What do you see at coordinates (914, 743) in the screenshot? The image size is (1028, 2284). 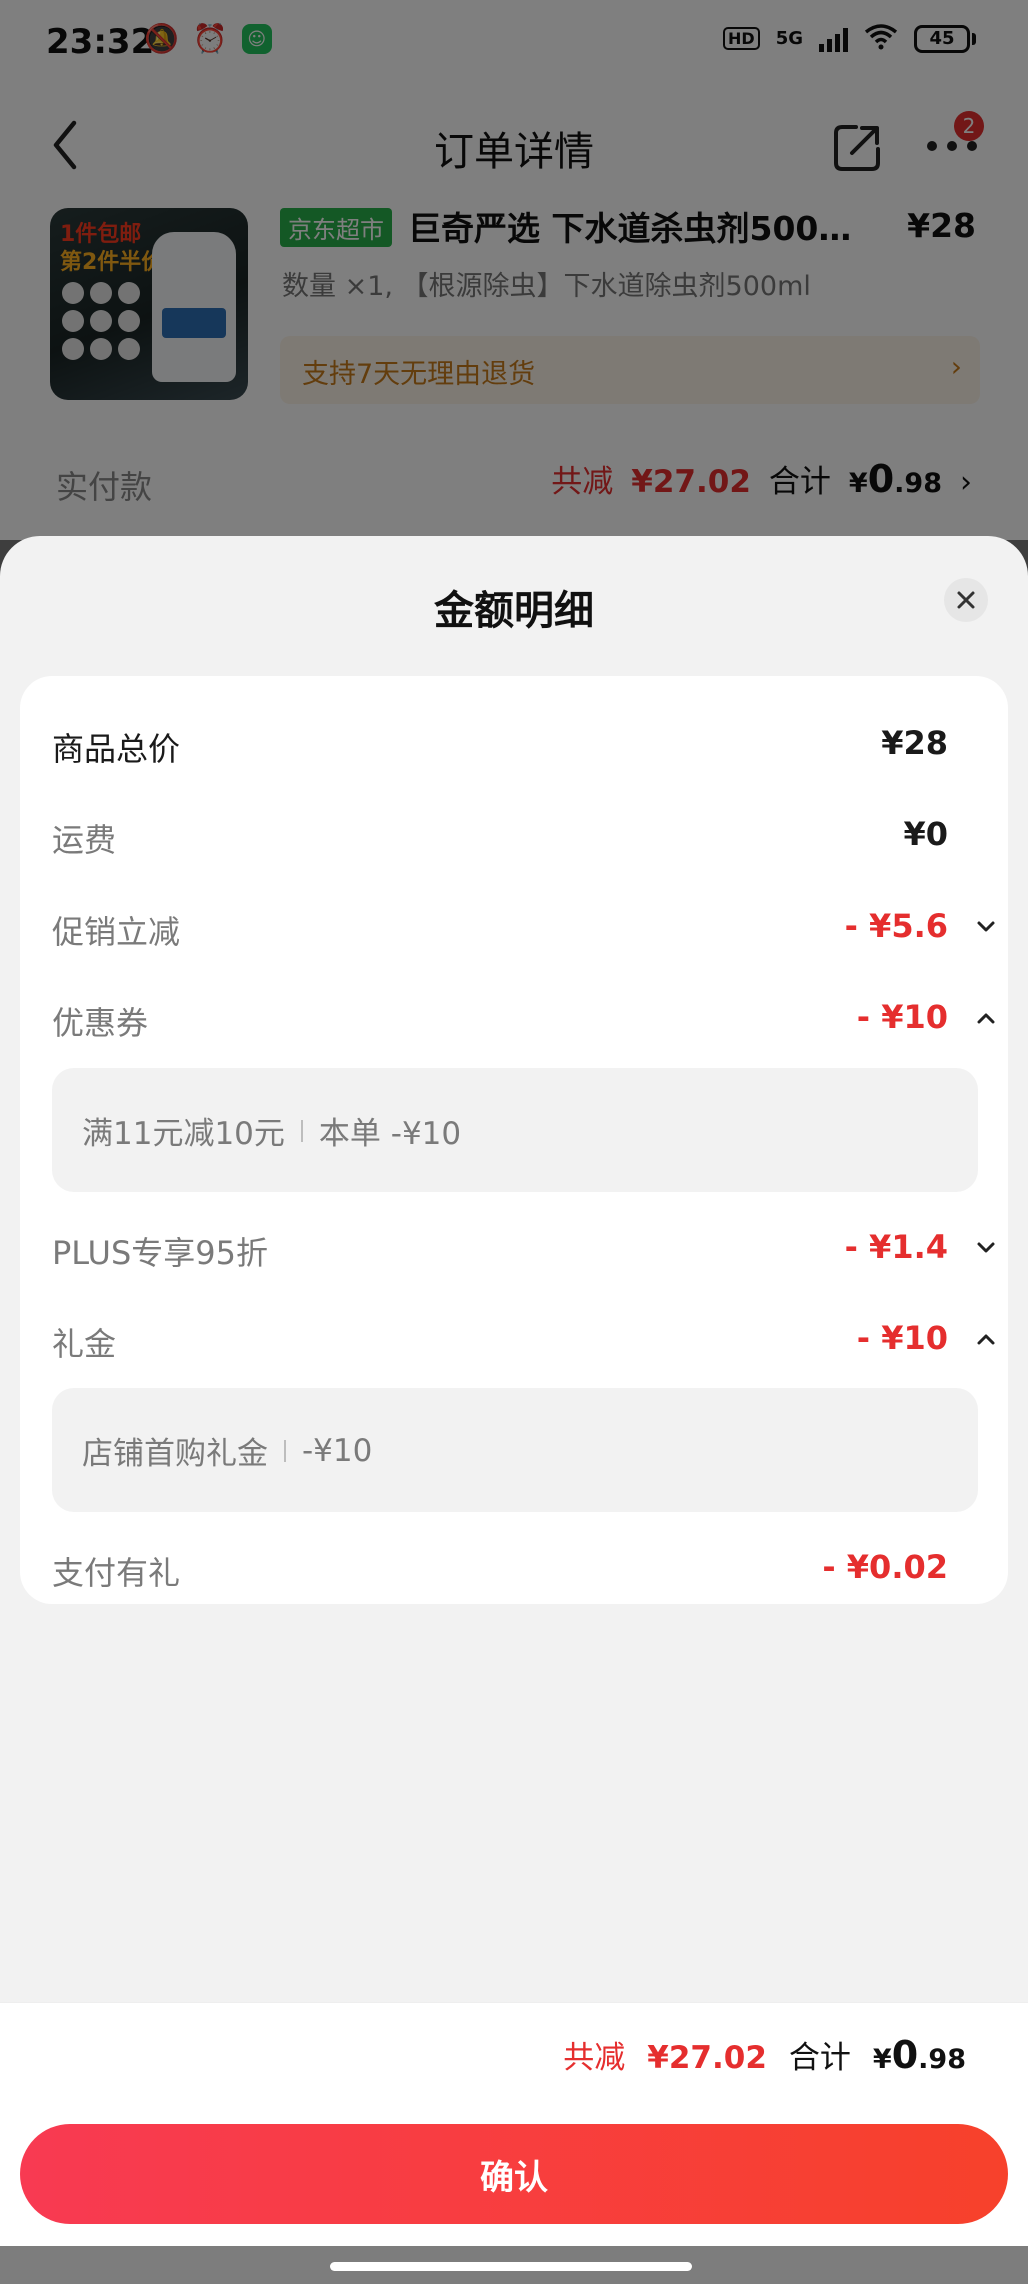 I see `goods-total-value: ¥28` at bounding box center [914, 743].